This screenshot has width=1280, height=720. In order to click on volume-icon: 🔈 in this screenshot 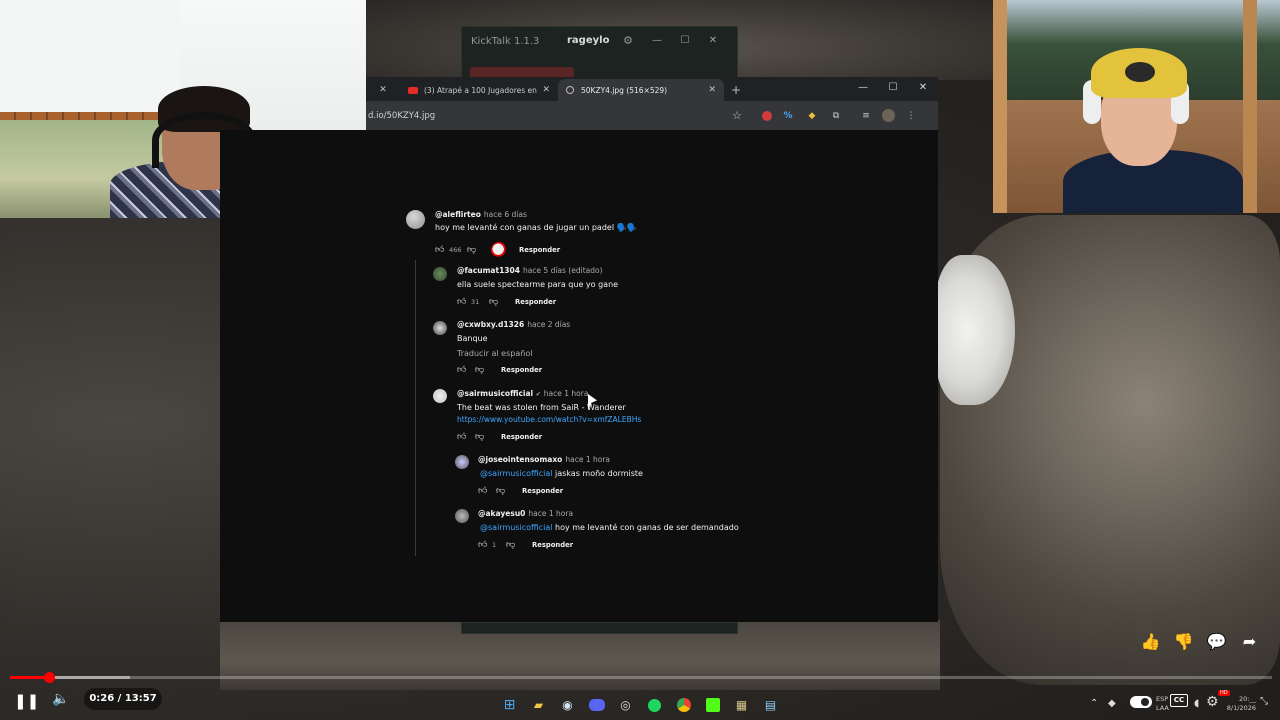, I will do `click(63, 702)`.